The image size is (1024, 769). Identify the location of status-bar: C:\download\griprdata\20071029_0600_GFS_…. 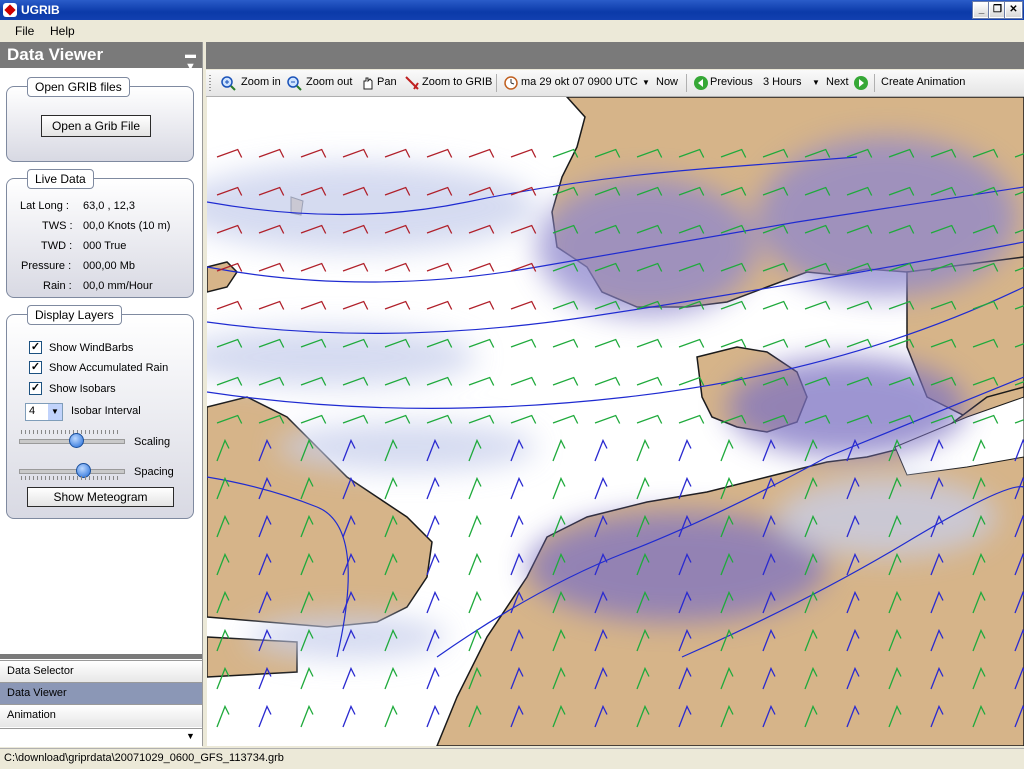
(512, 758).